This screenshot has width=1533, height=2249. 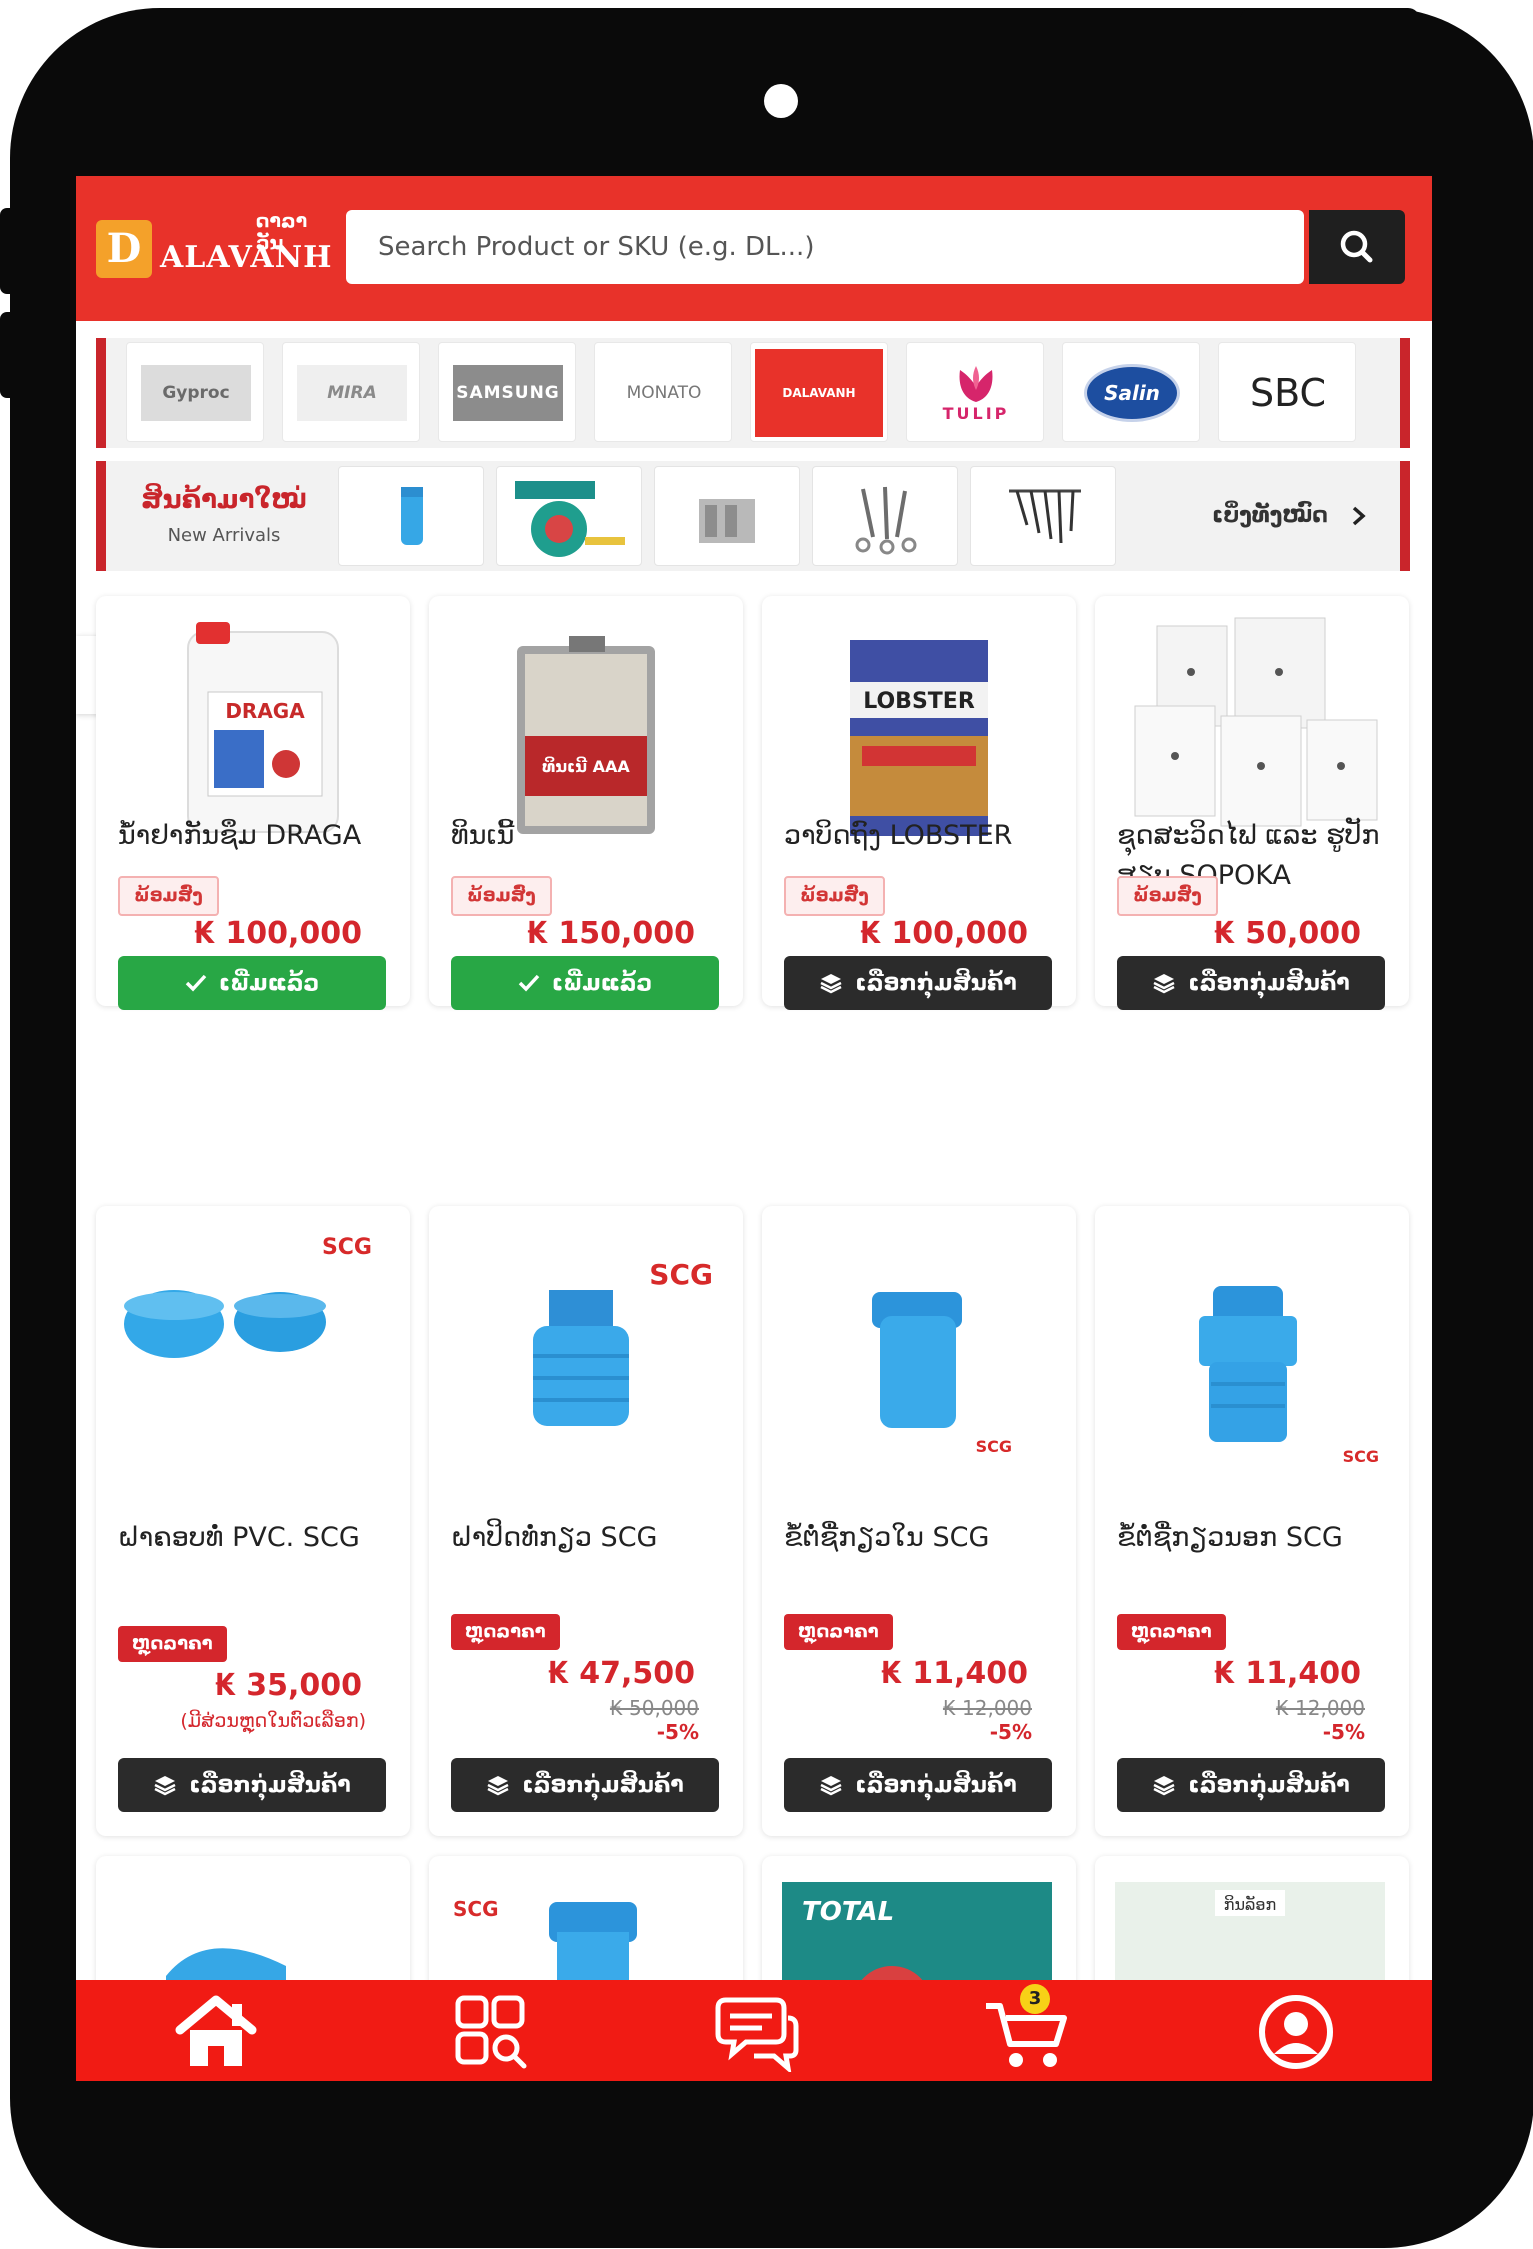 I want to click on arrival-thumb-hinge, so click(x=727, y=516).